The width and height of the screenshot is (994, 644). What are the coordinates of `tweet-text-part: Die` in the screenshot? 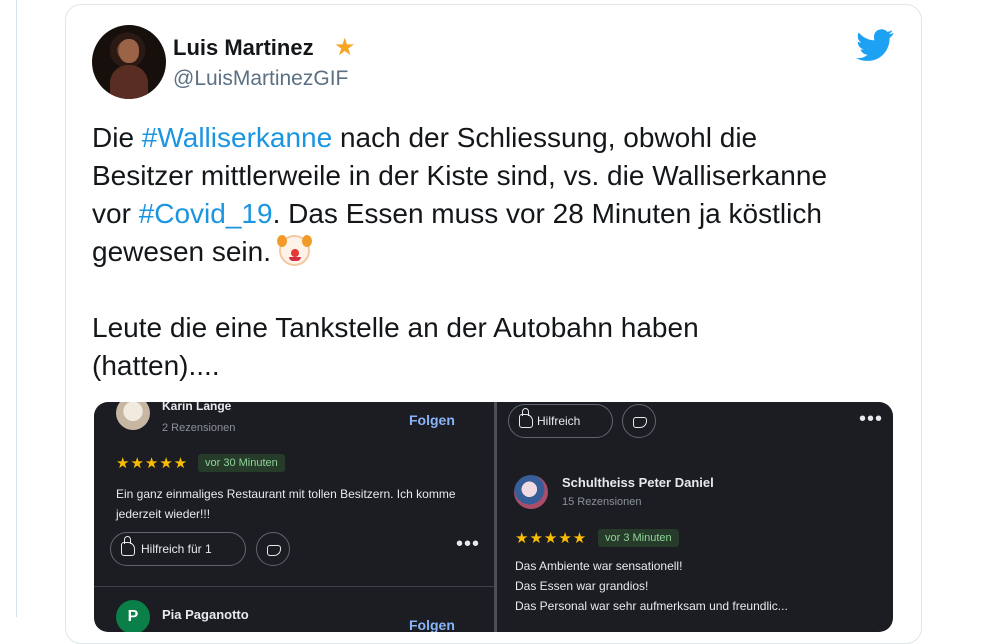 It's located at (117, 137).